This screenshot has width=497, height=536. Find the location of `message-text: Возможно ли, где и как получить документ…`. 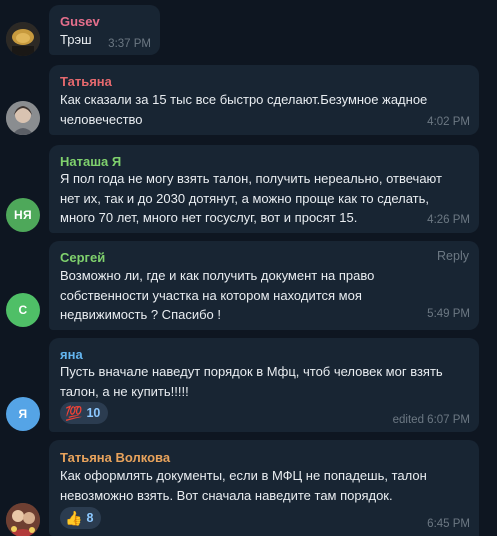

message-text: Возможно ли, где и как получить документ… is located at coordinates (217, 295).